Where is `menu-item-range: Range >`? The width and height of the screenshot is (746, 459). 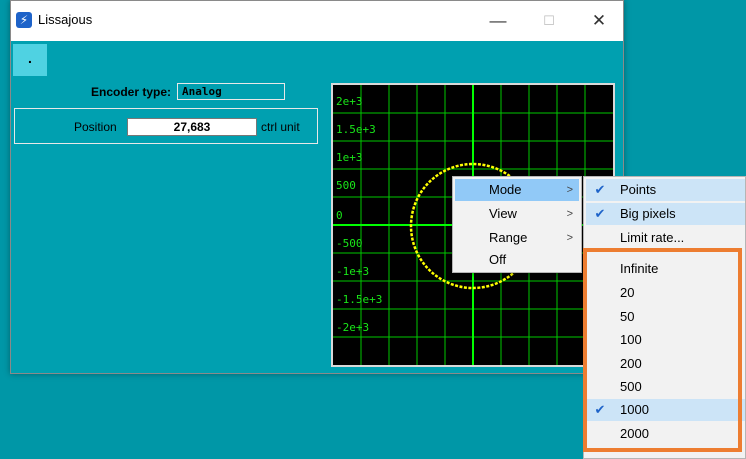 menu-item-range: Range > is located at coordinates (517, 238).